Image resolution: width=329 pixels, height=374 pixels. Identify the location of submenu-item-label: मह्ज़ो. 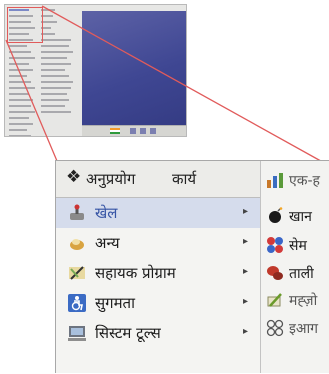
(303, 300).